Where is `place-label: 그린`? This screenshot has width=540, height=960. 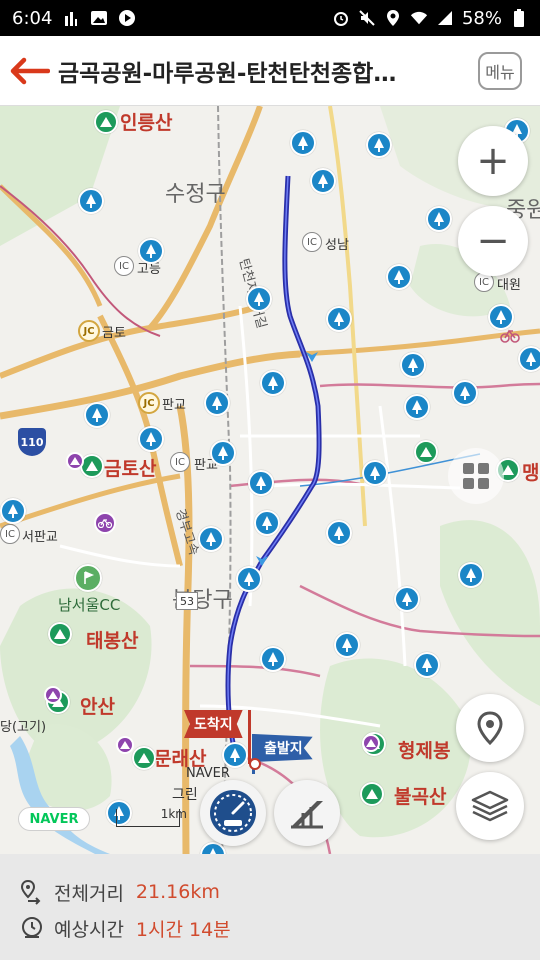 place-label: 그린 is located at coordinates (185, 795).